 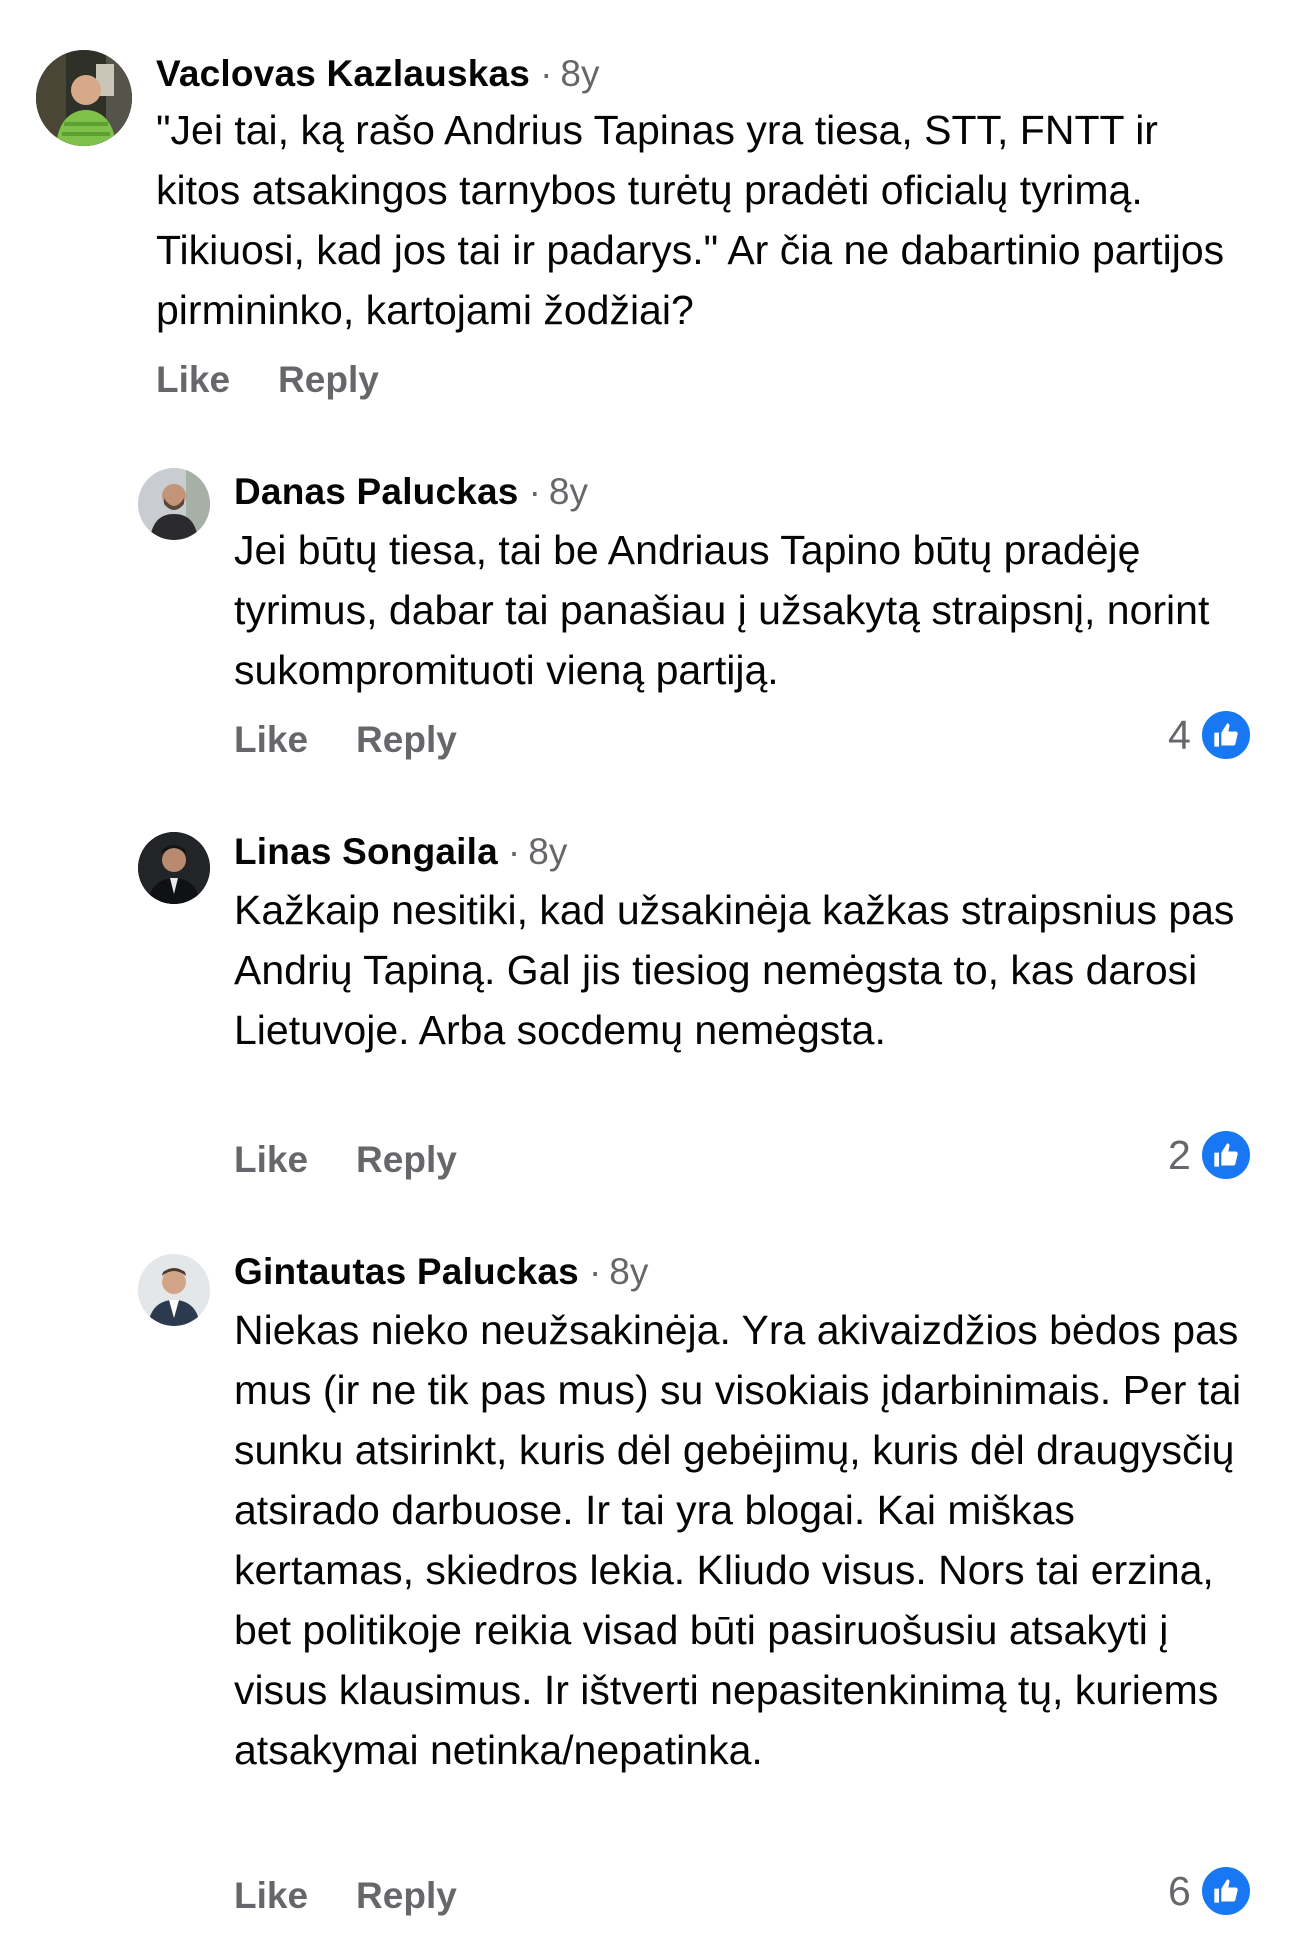 I want to click on comment-header: Vaclovas Kazlauskas · 8y, so click(x=377, y=74).